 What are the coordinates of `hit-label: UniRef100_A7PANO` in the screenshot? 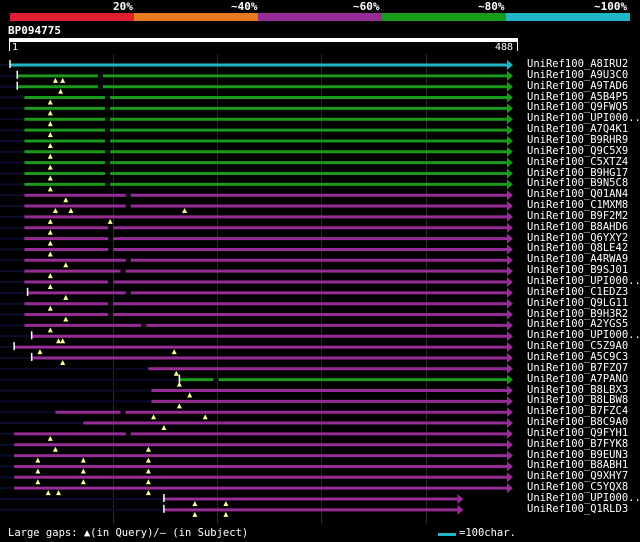 It's located at (577, 379).